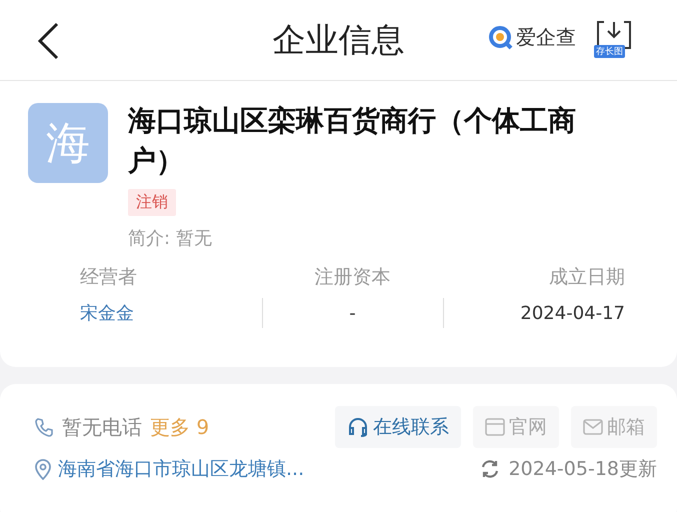 This screenshot has height=512, width=677. I want to click on browser-icon, so click(495, 427).